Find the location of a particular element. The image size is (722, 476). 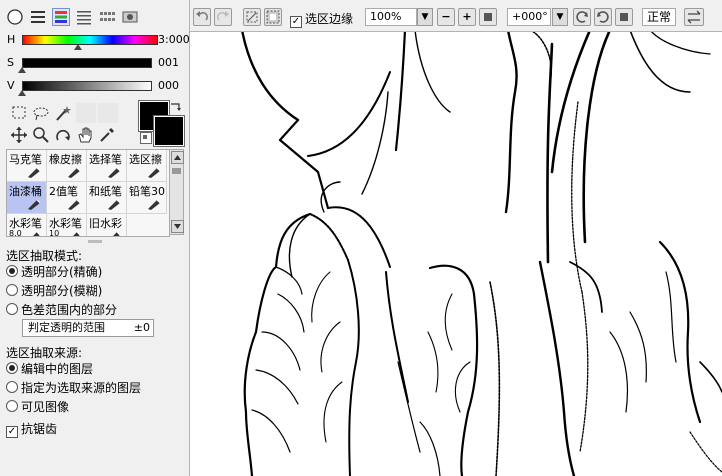

zoom-field: 100% is located at coordinates (391, 17).